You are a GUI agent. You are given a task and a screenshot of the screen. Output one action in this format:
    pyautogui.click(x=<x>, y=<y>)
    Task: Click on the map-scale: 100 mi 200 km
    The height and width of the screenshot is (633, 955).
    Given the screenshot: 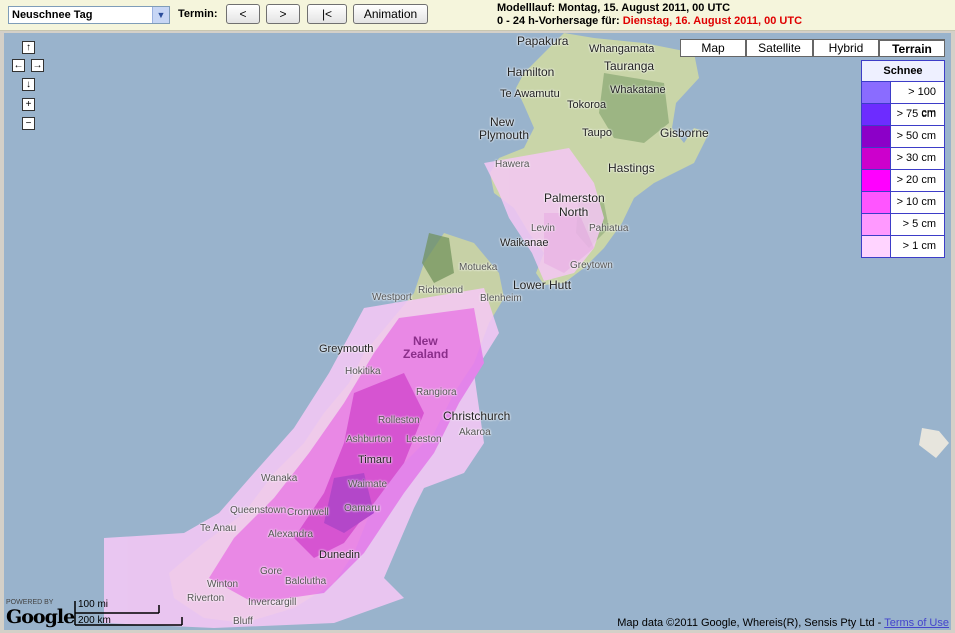 What is the action you would take?
    pyautogui.click(x=130, y=613)
    